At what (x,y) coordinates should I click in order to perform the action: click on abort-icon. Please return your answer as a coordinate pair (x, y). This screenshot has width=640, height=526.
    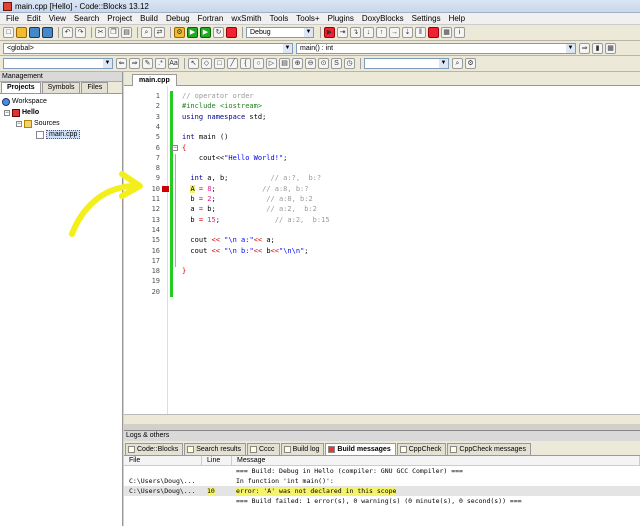
    Looking at the image, I should click on (231, 32).